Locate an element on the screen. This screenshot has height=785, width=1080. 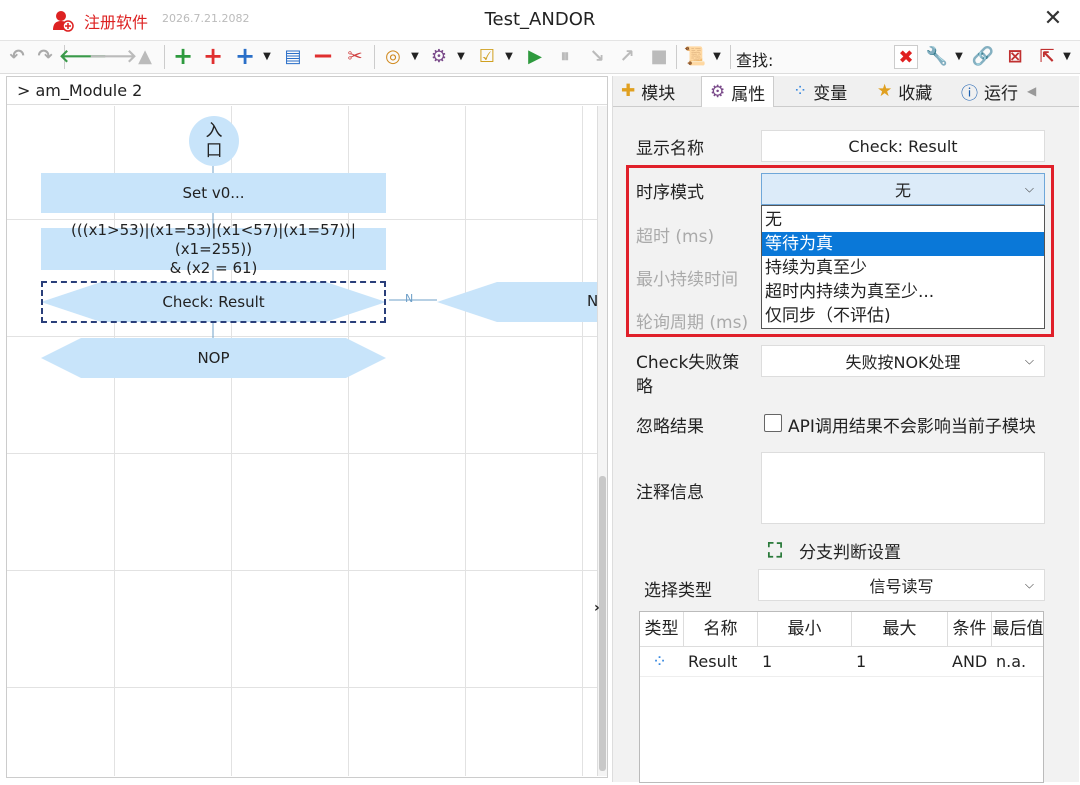
row-min: 1 is located at coordinates (765, 662).